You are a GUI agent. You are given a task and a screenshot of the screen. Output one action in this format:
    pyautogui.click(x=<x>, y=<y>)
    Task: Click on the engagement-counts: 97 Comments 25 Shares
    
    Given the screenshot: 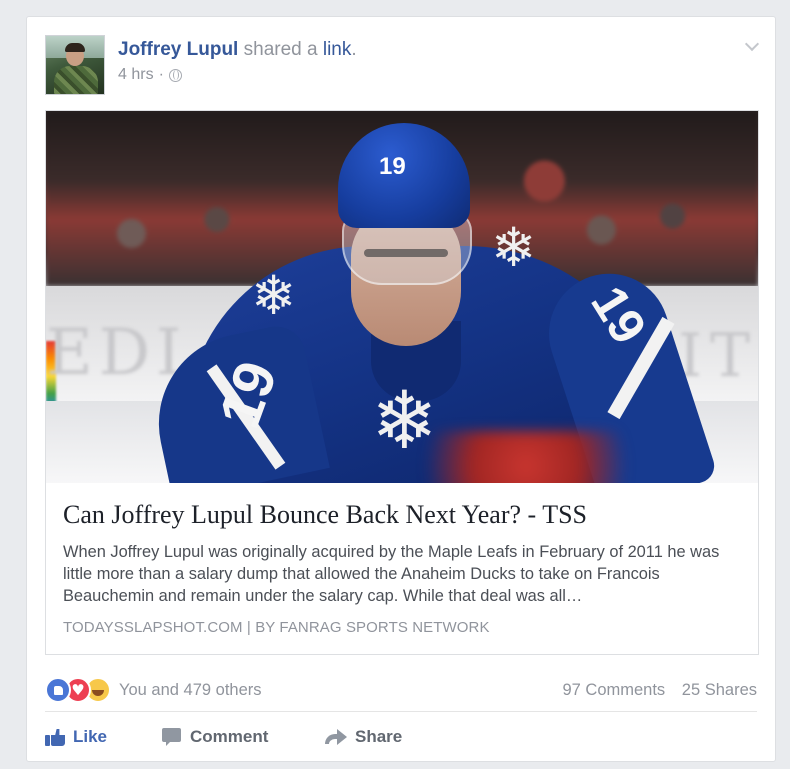 What is the action you would take?
    pyautogui.click(x=659, y=690)
    